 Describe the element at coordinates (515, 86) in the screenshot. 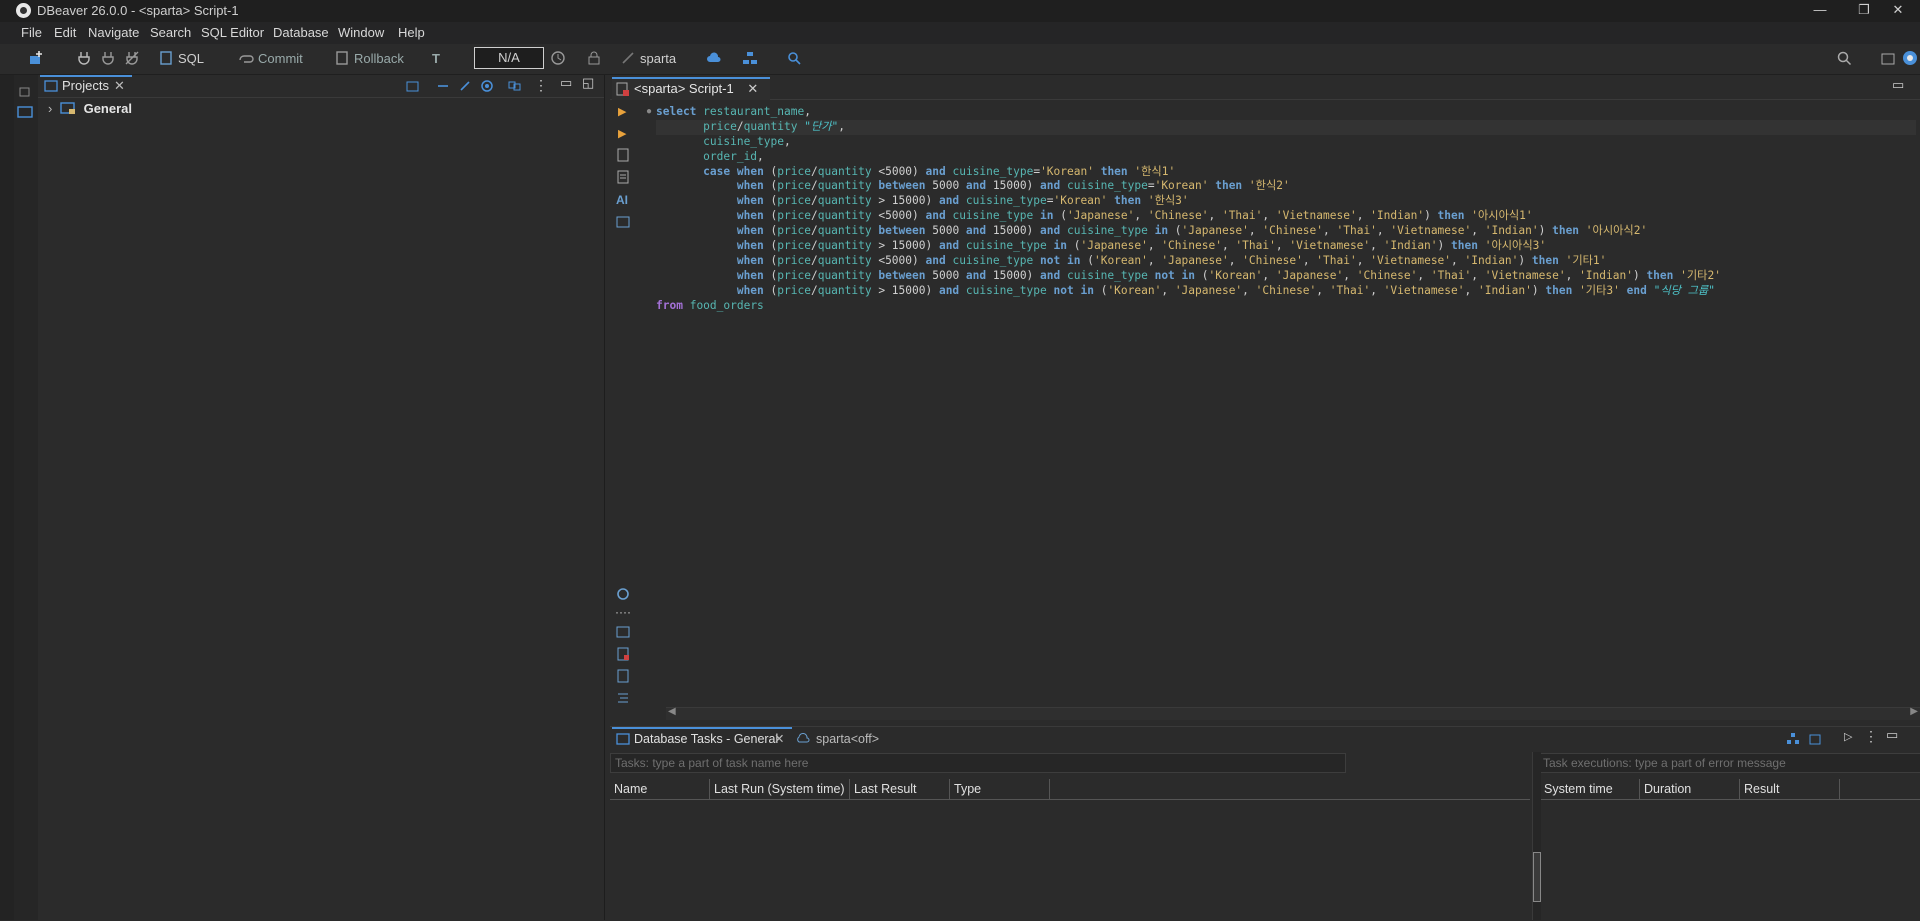

I see `sync-icon` at that location.